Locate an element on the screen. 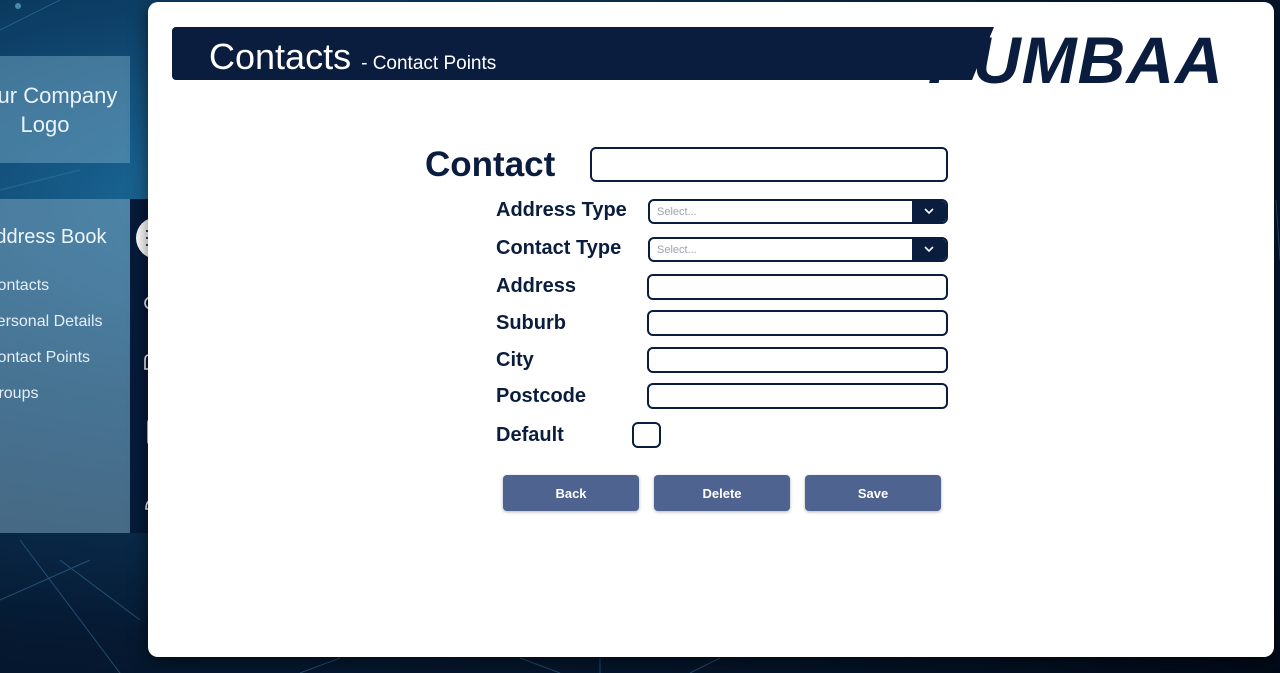  logo-text: Your Company Logo is located at coordinates (59, 109).